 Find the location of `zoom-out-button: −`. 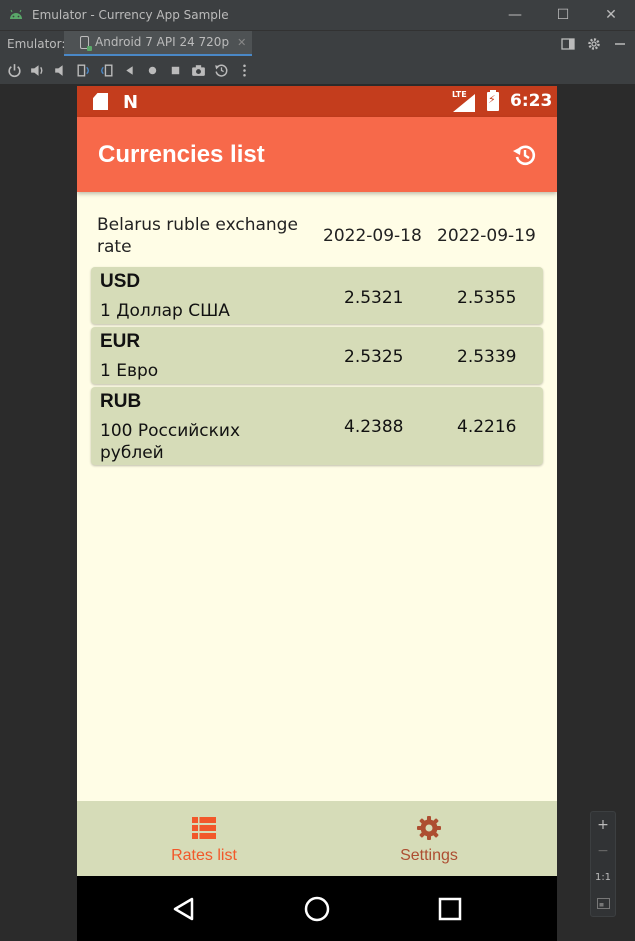

zoom-out-button: − is located at coordinates (603, 851).